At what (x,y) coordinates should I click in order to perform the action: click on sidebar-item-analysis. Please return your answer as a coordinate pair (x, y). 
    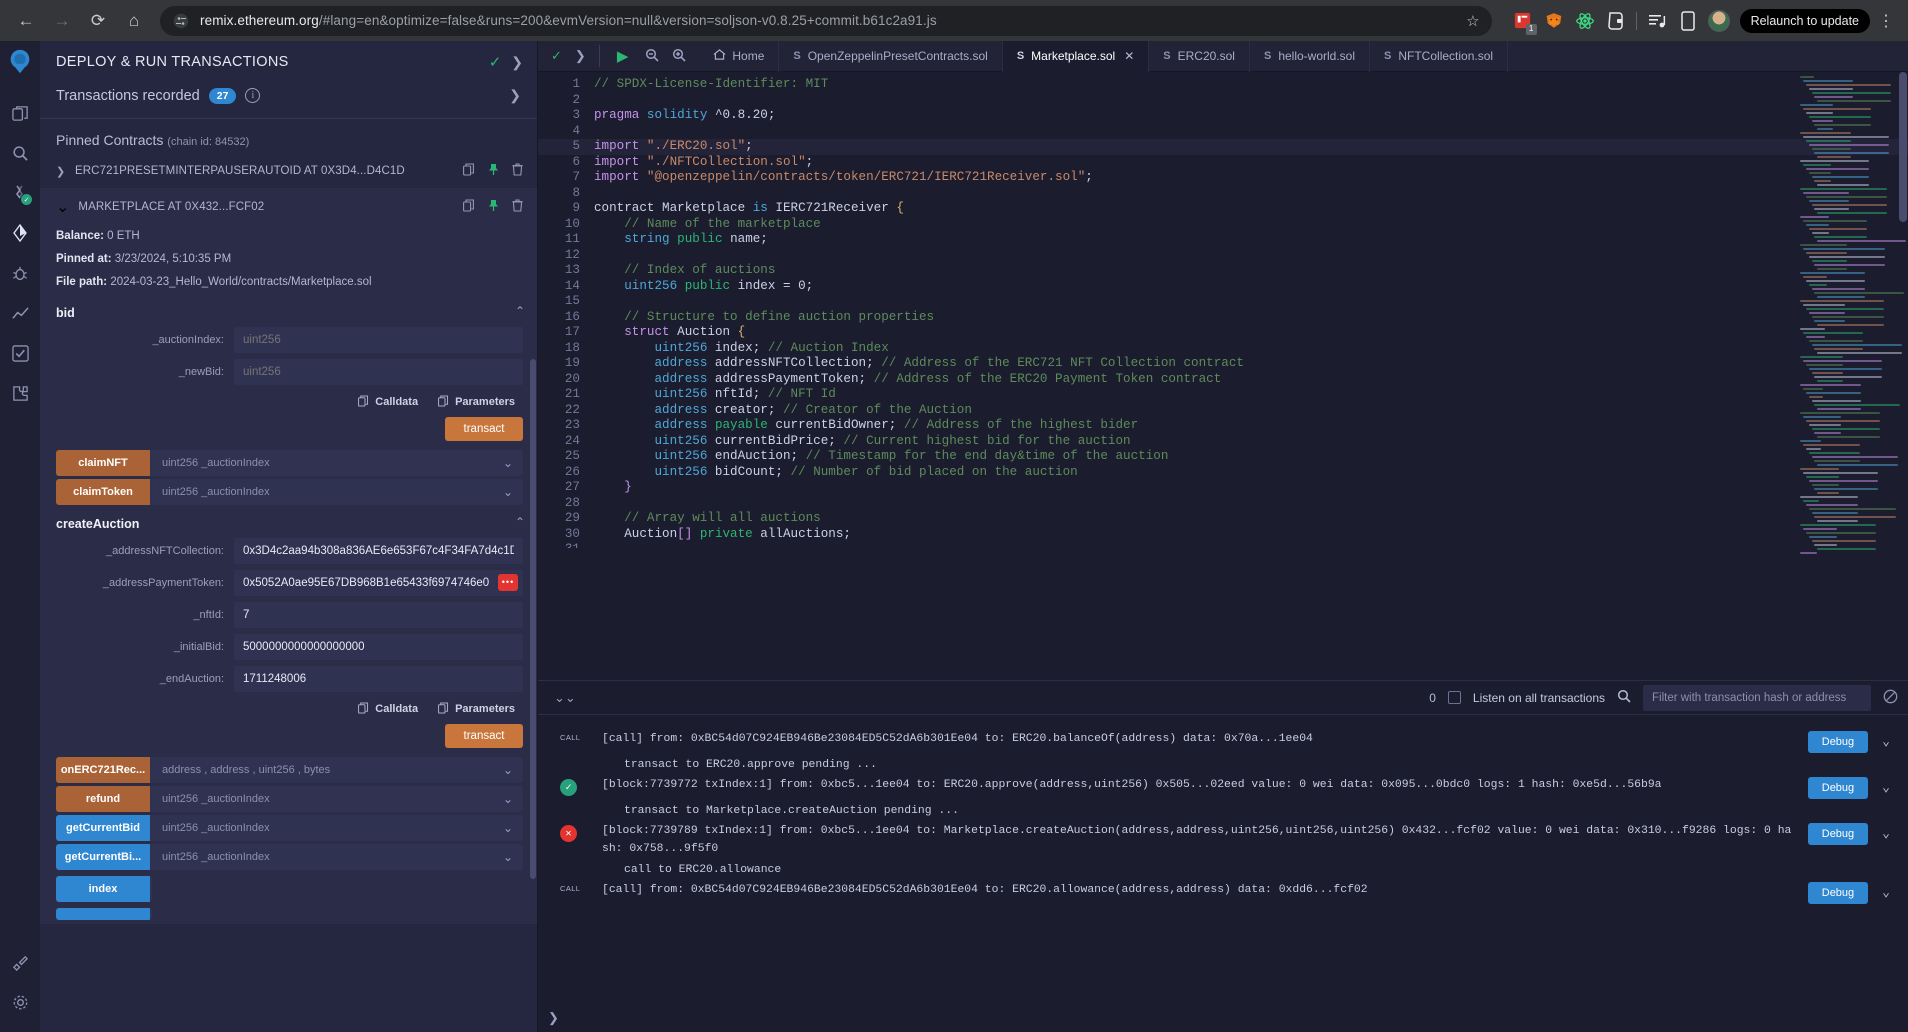
    Looking at the image, I should click on (20, 313).